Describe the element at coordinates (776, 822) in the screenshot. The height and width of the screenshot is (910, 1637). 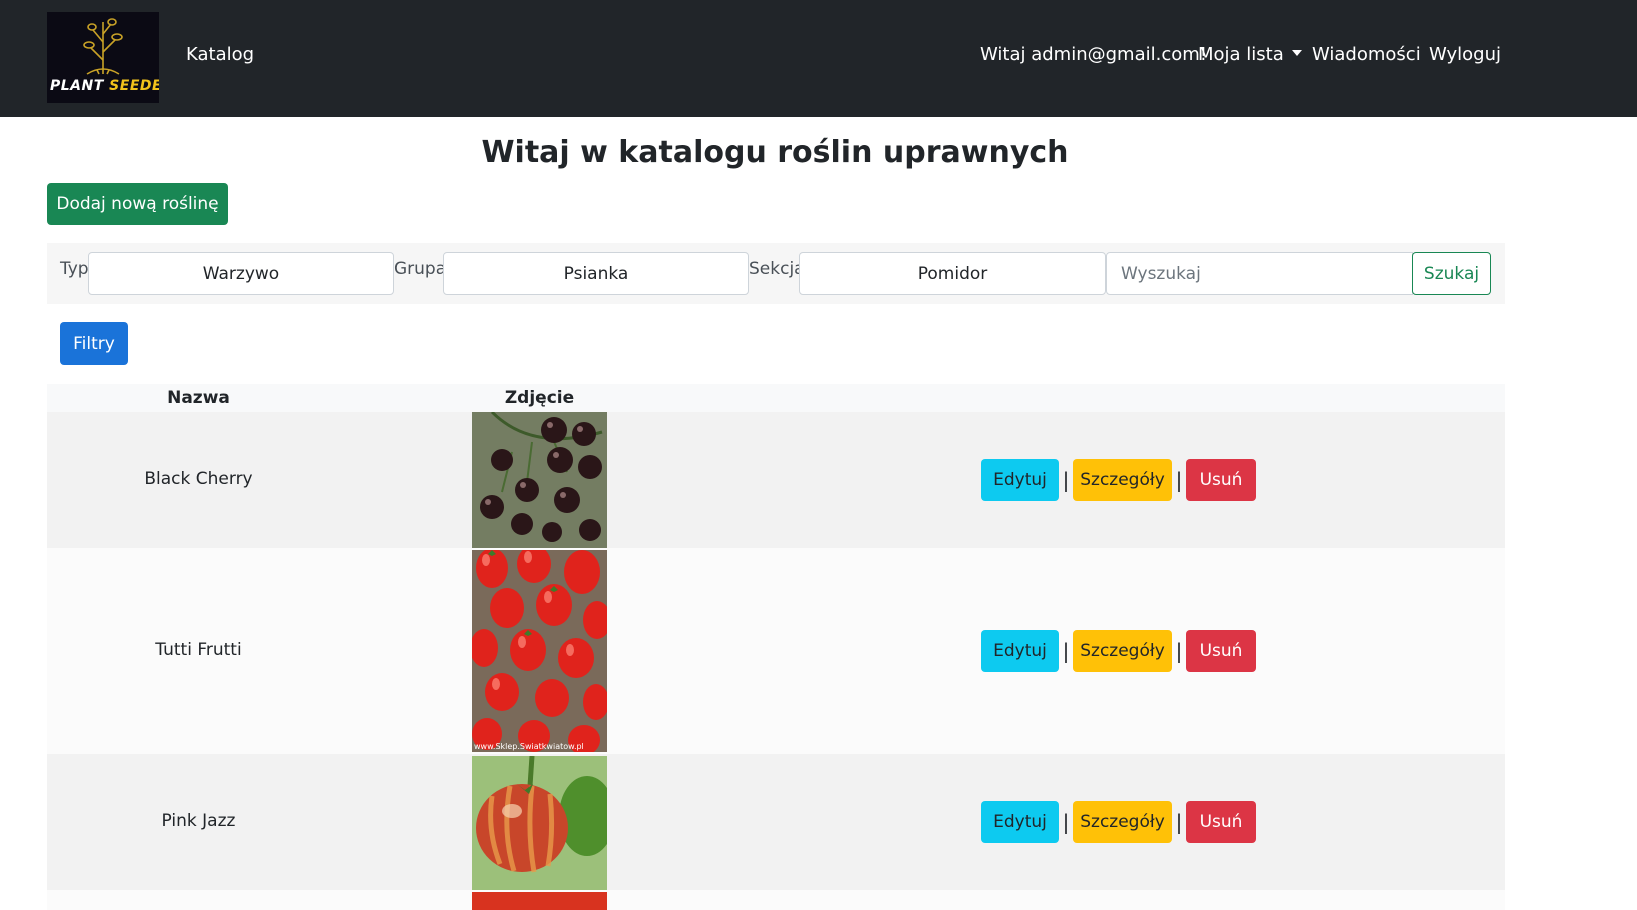
I see `table-row: Pink Jazz Edytuj | Szczegóły | Usuń` at that location.